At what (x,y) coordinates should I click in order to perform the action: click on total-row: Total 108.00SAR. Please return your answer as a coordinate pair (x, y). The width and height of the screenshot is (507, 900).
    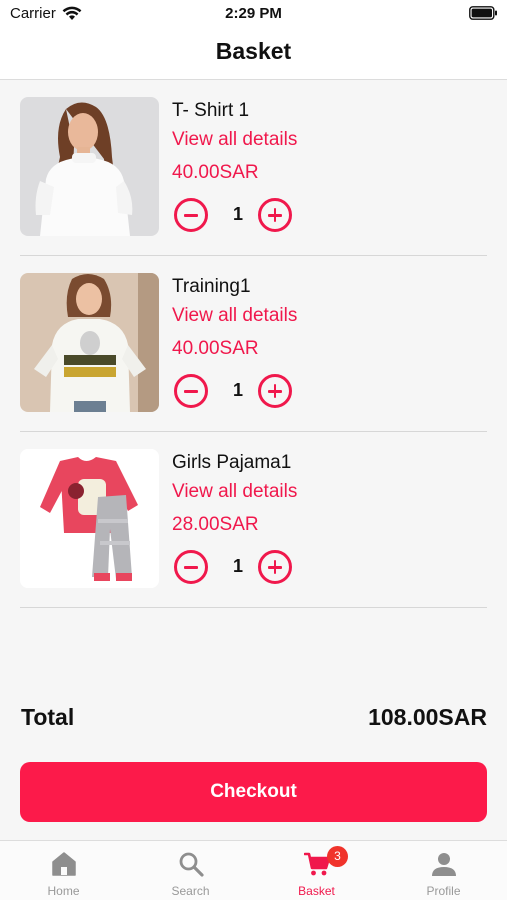
    Looking at the image, I should click on (254, 720).